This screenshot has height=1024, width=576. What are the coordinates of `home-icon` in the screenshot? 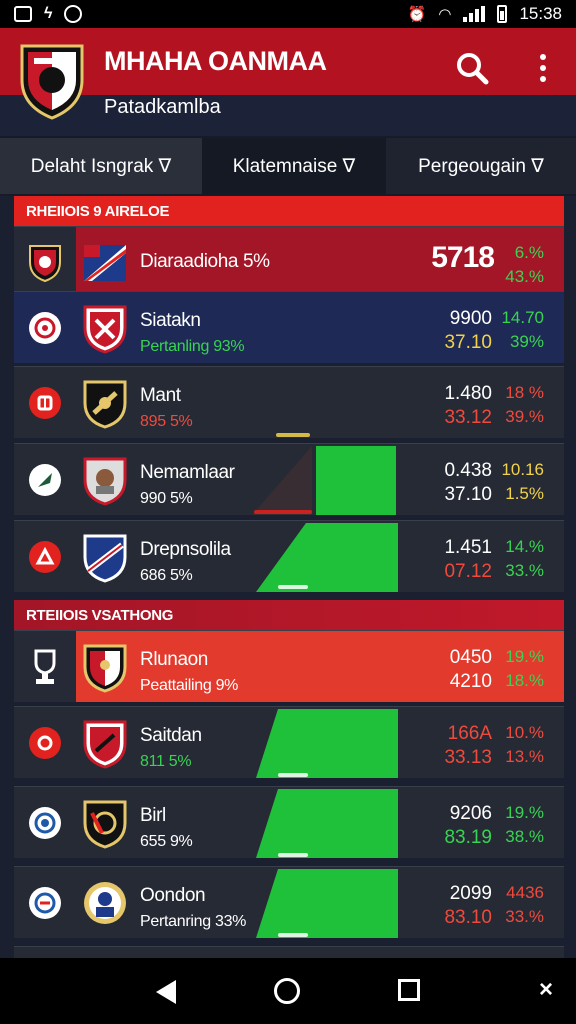 It's located at (287, 991).